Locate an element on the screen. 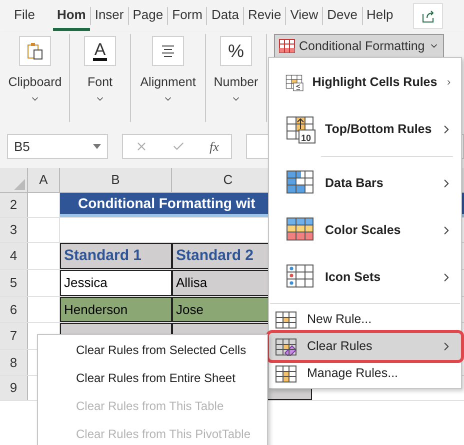 The height and width of the screenshot is (445, 464). manage-rules-icon is located at coordinates (286, 373).